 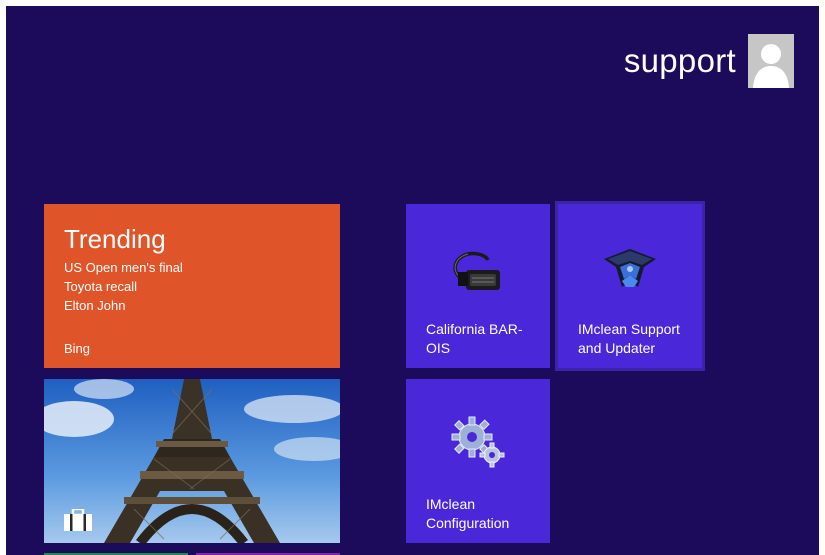 I want to click on user-silhouette-icon, so click(x=771, y=61).